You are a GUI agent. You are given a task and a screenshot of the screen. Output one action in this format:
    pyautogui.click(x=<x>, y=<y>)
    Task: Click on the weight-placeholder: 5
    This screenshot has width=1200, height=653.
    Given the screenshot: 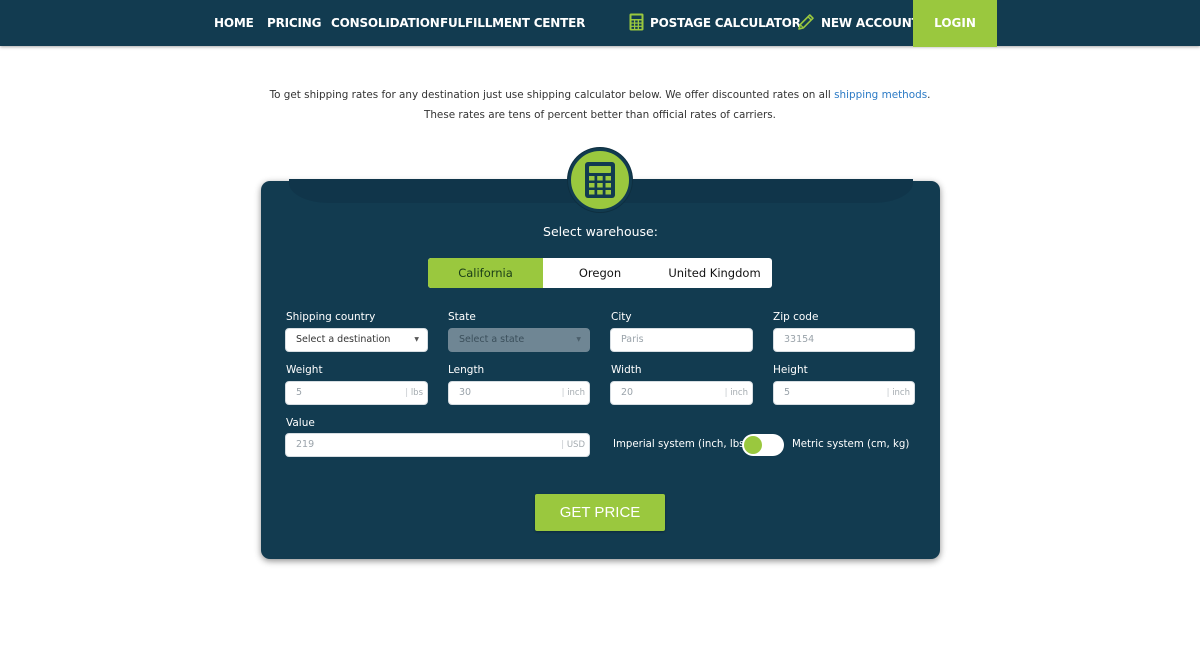 What is the action you would take?
    pyautogui.click(x=299, y=392)
    